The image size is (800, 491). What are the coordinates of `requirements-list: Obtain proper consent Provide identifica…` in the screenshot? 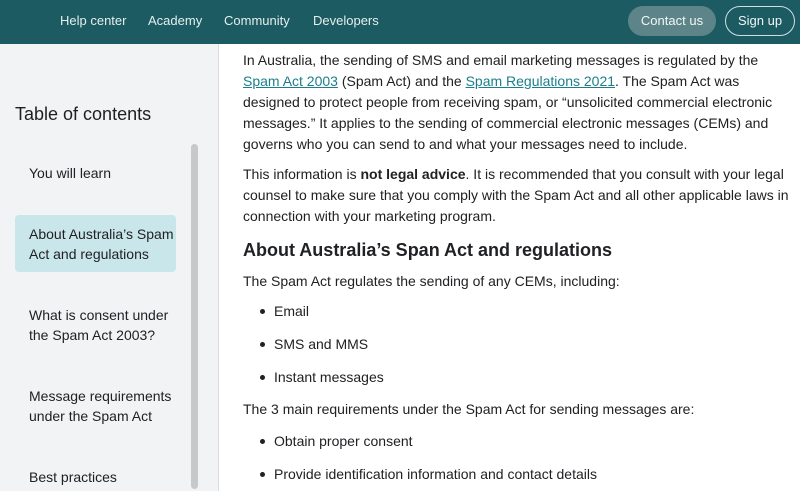 It's located at (520, 457).